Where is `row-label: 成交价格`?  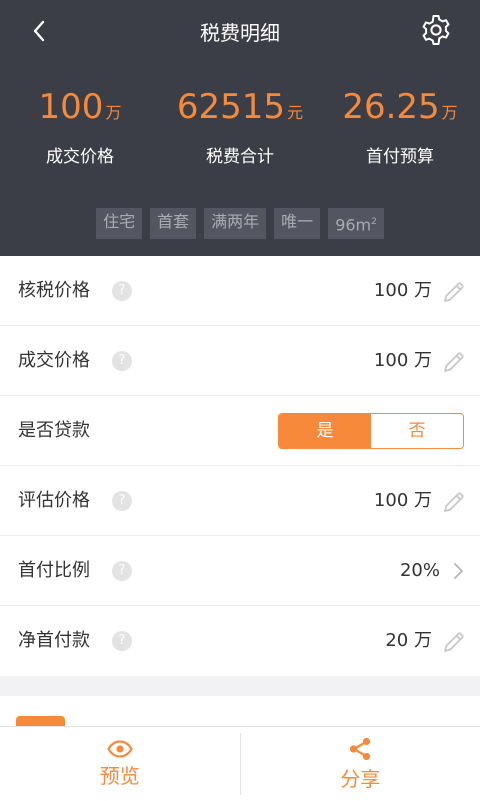
row-label: 成交价格 is located at coordinates (54, 361).